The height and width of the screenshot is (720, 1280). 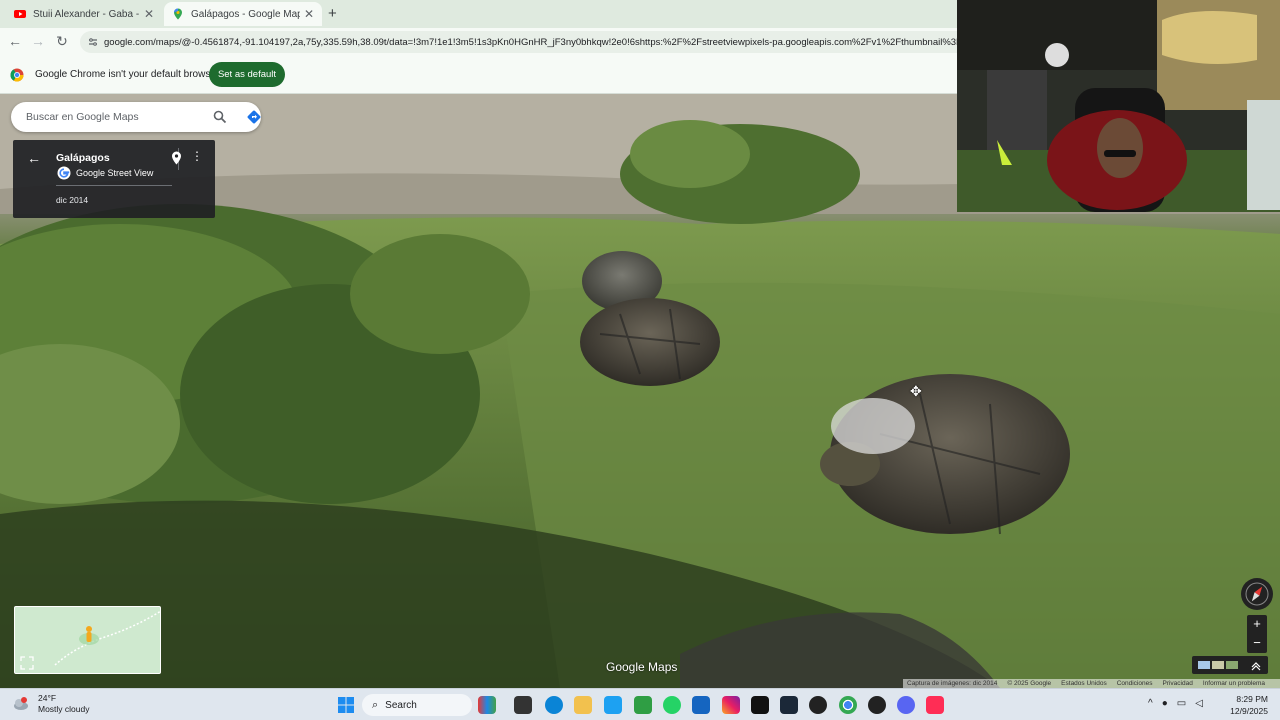 I want to click on zoom-in-button: +, so click(x=1257, y=624).